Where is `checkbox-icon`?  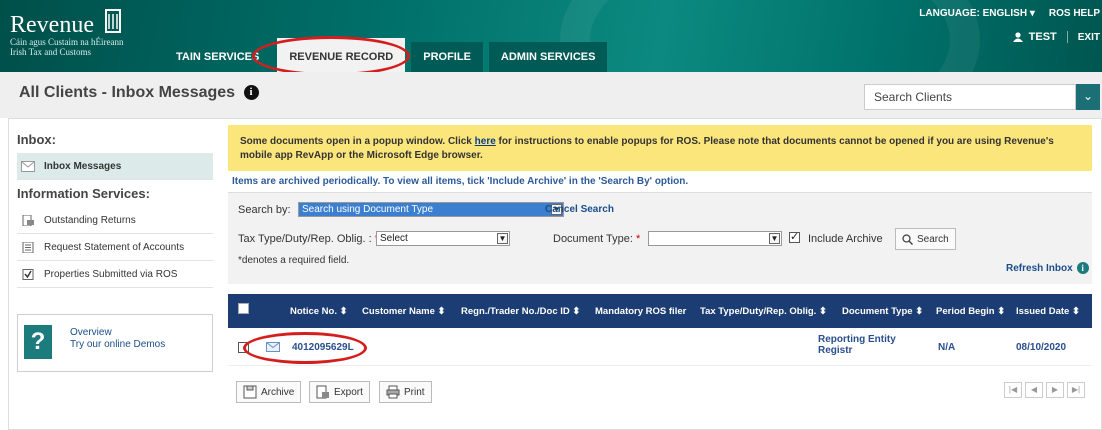 checkbox-icon is located at coordinates (28, 274).